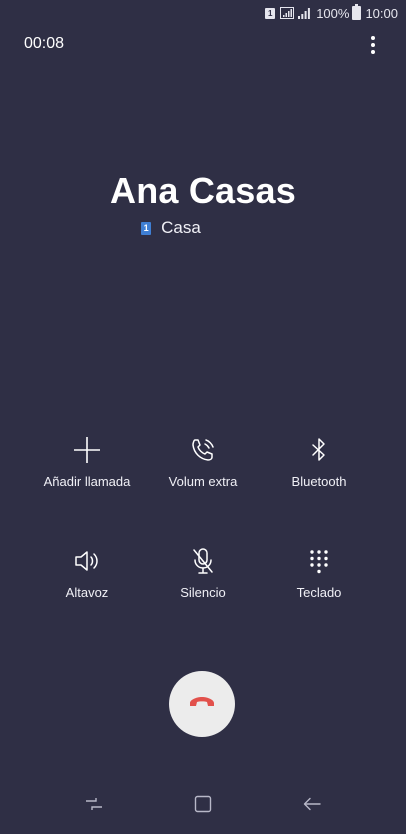 This screenshot has width=406, height=834. Describe the element at coordinates (333, 13) in the screenshot. I see `battery-percent: 100%` at that location.